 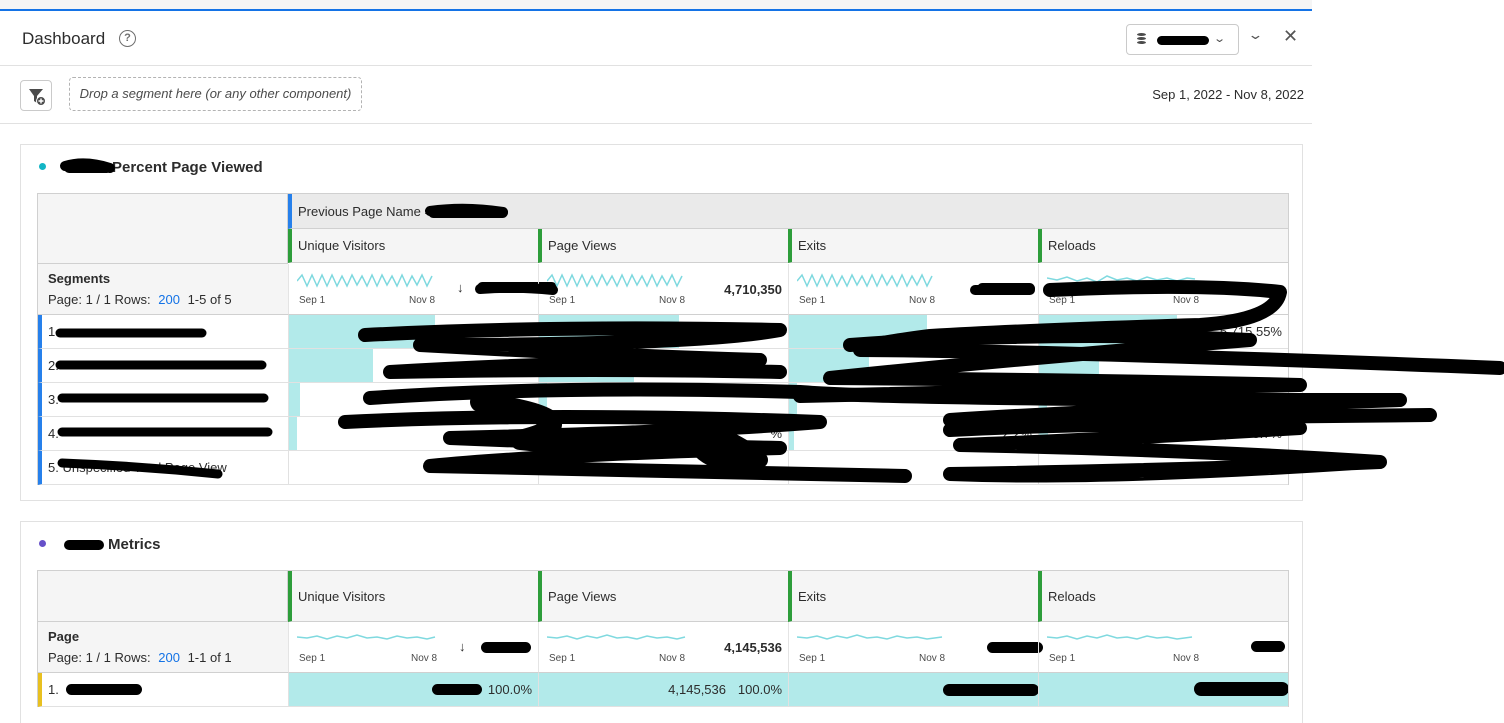 I want to click on date-range: Sep 1, 2022 - Nov 8, 2022, so click(x=1228, y=94).